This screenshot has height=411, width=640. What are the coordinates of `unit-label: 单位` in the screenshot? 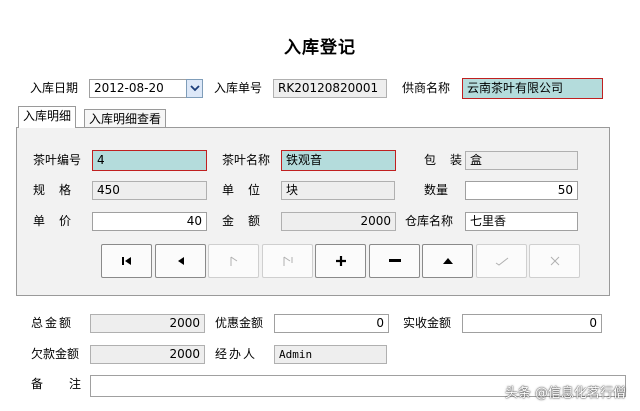 It's located at (248, 190).